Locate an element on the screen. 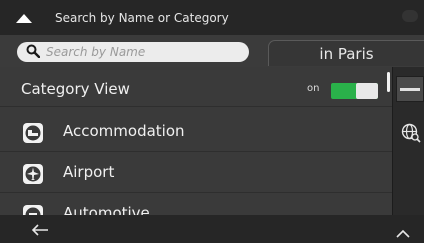 This screenshot has height=243, width=424. list-item-label: Accommodation is located at coordinates (124, 131).